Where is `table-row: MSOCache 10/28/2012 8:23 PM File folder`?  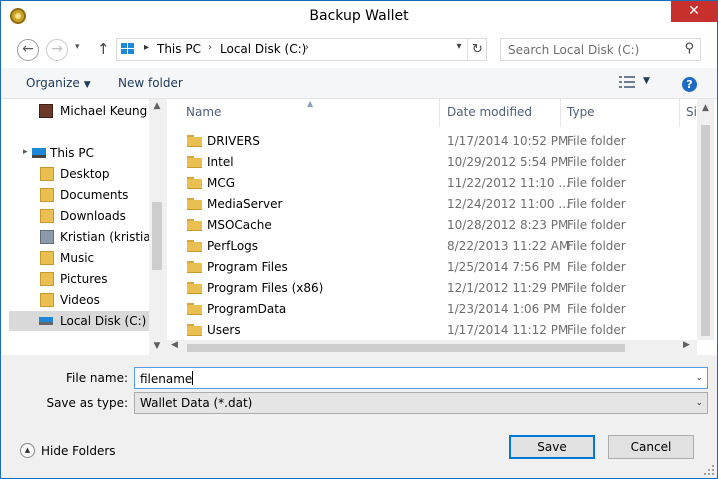 table-row: MSOCache 10/28/2012 8:23 PM File folder is located at coordinates (432, 225).